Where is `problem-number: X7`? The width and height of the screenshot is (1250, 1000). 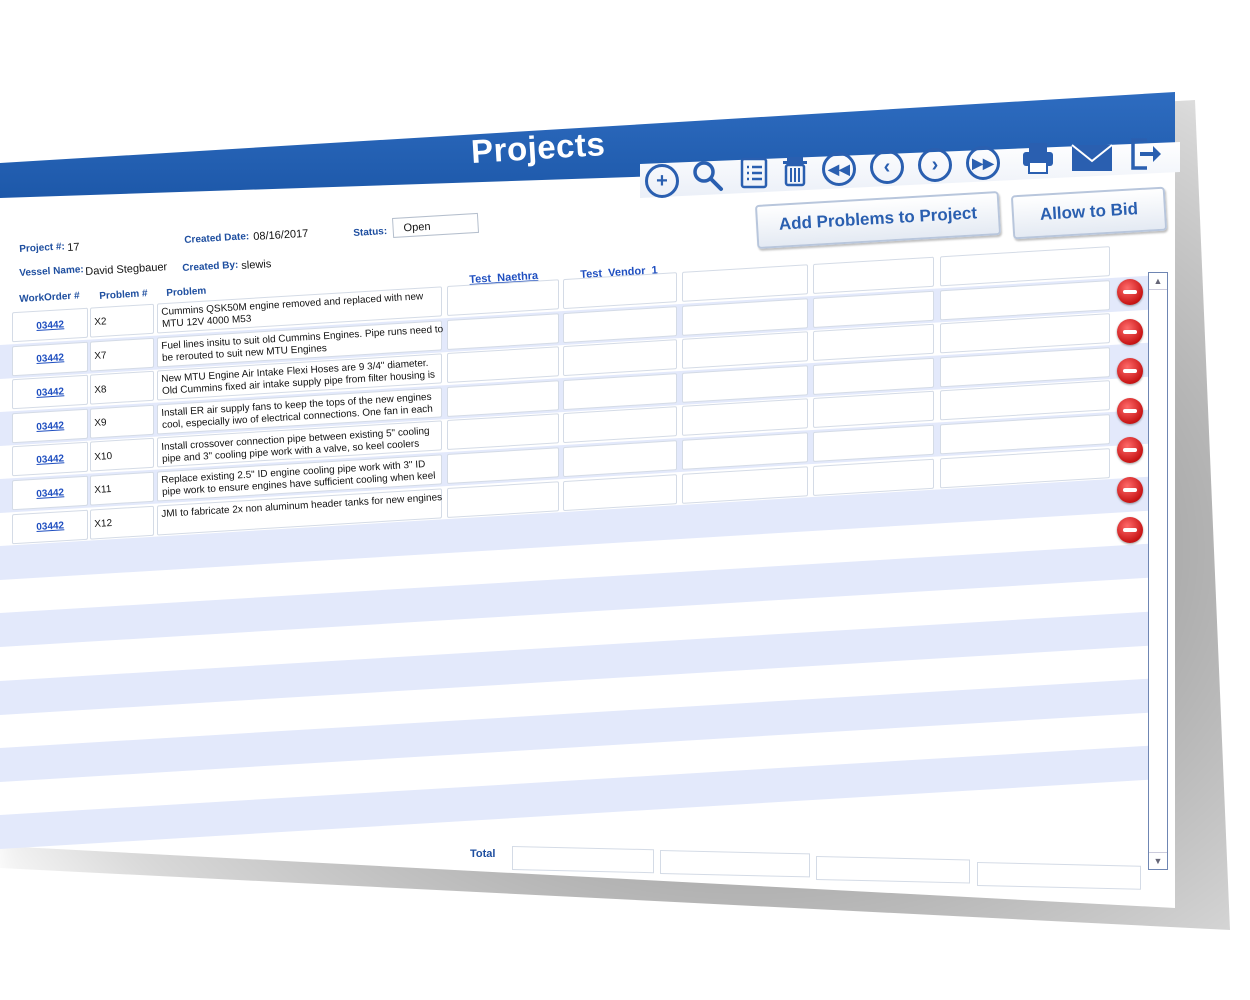 problem-number: X7 is located at coordinates (100, 356).